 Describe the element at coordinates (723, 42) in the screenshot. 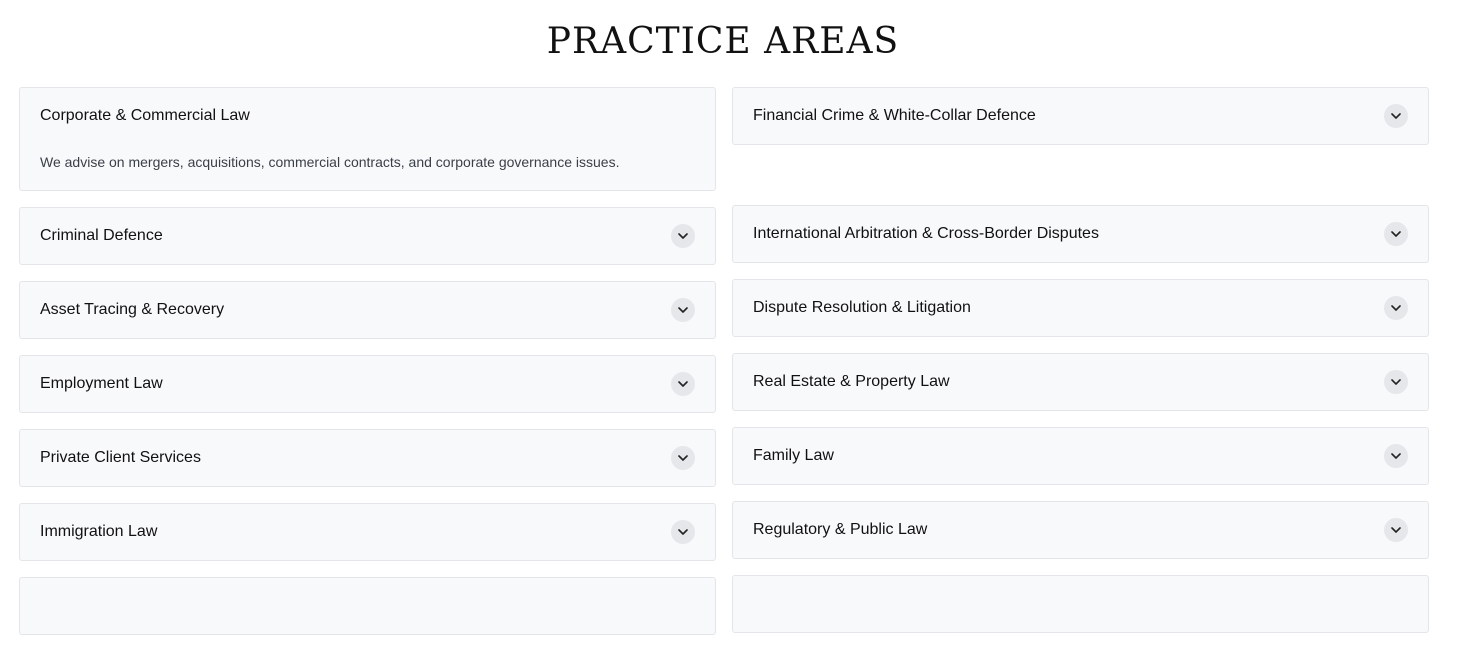

I see `page-title: PRACTICE AREAS` at that location.